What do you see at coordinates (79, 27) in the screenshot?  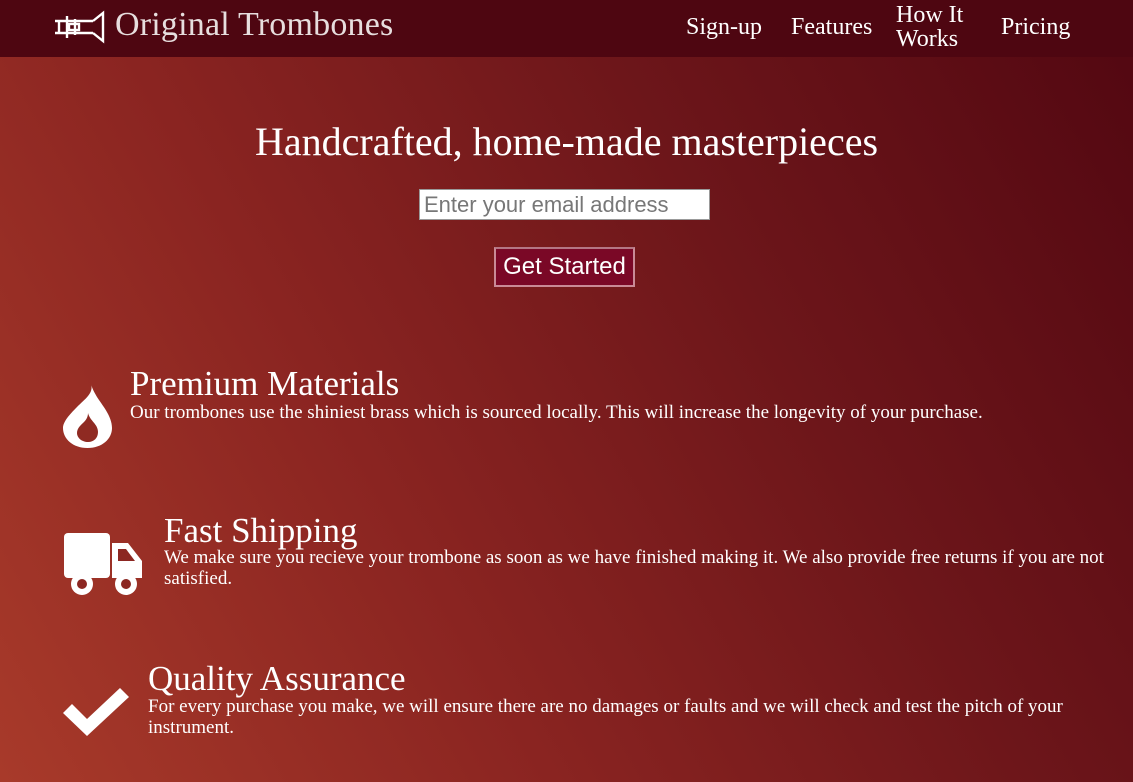 I see `trombone-icon` at bounding box center [79, 27].